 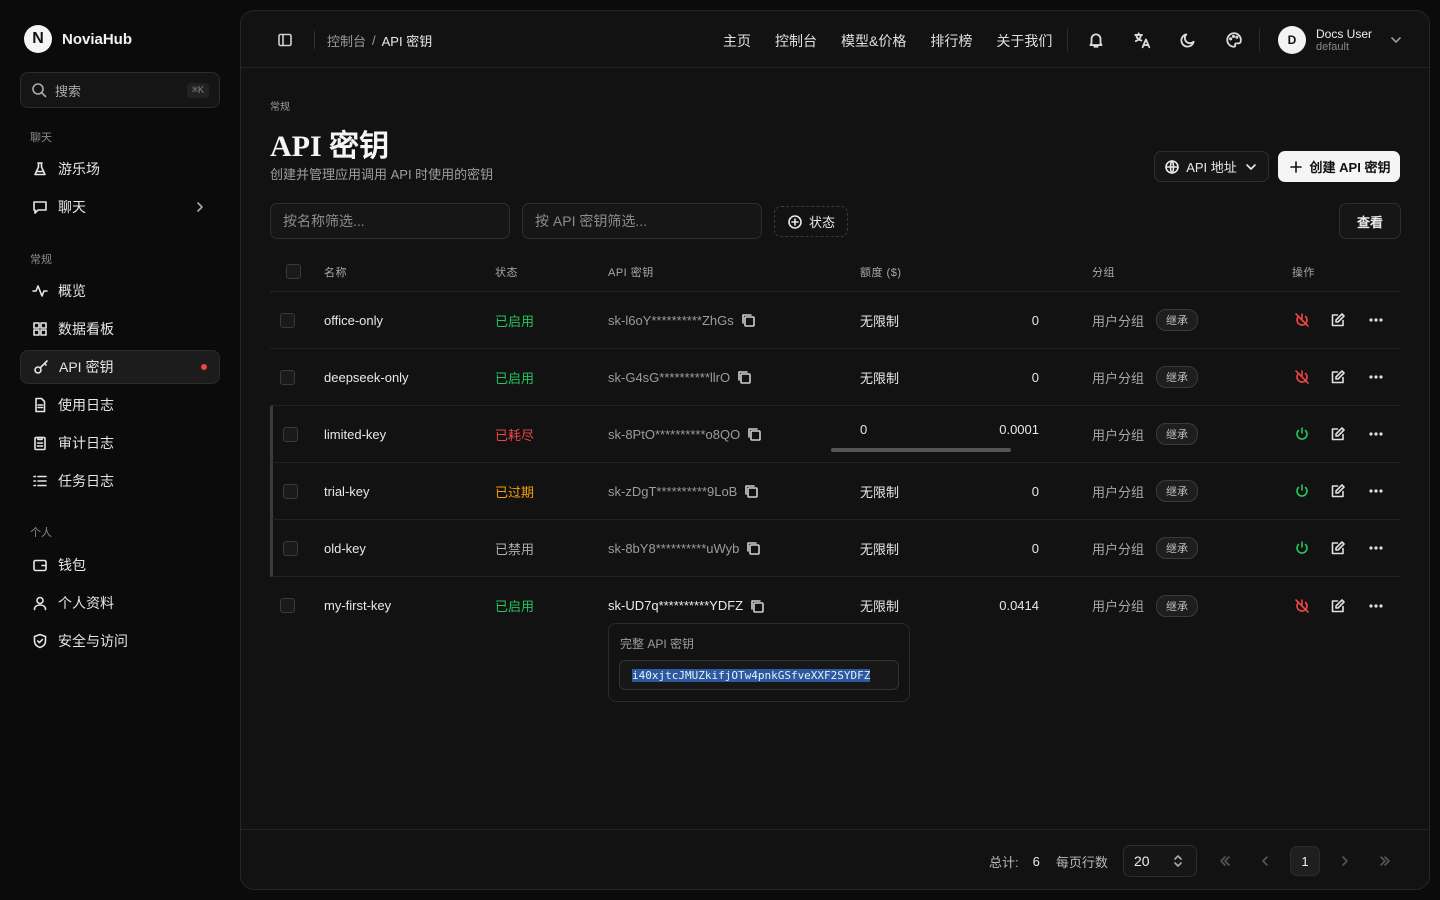 What do you see at coordinates (72, 207) in the screenshot?
I see `sidebar-item-label: 聊天` at bounding box center [72, 207].